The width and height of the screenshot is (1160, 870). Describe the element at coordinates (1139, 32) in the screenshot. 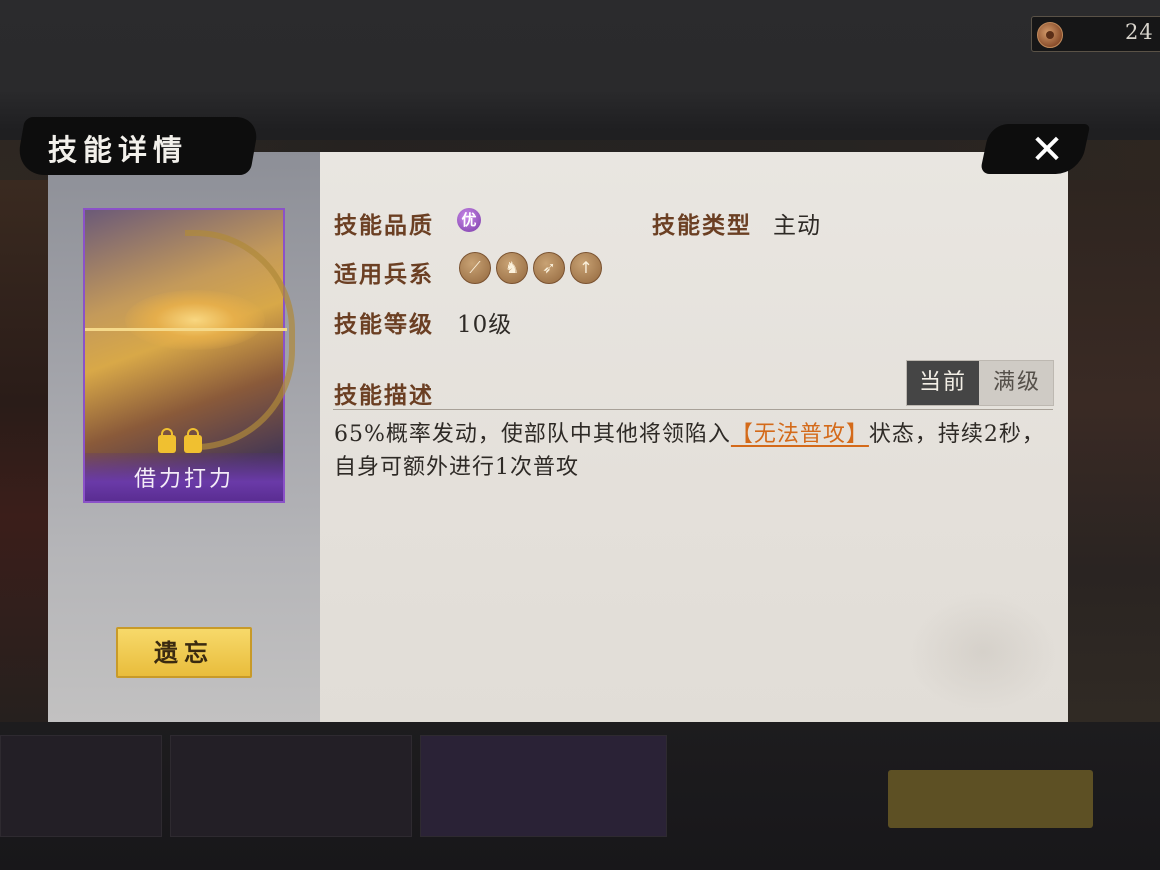

I see `currency-value: 24` at that location.